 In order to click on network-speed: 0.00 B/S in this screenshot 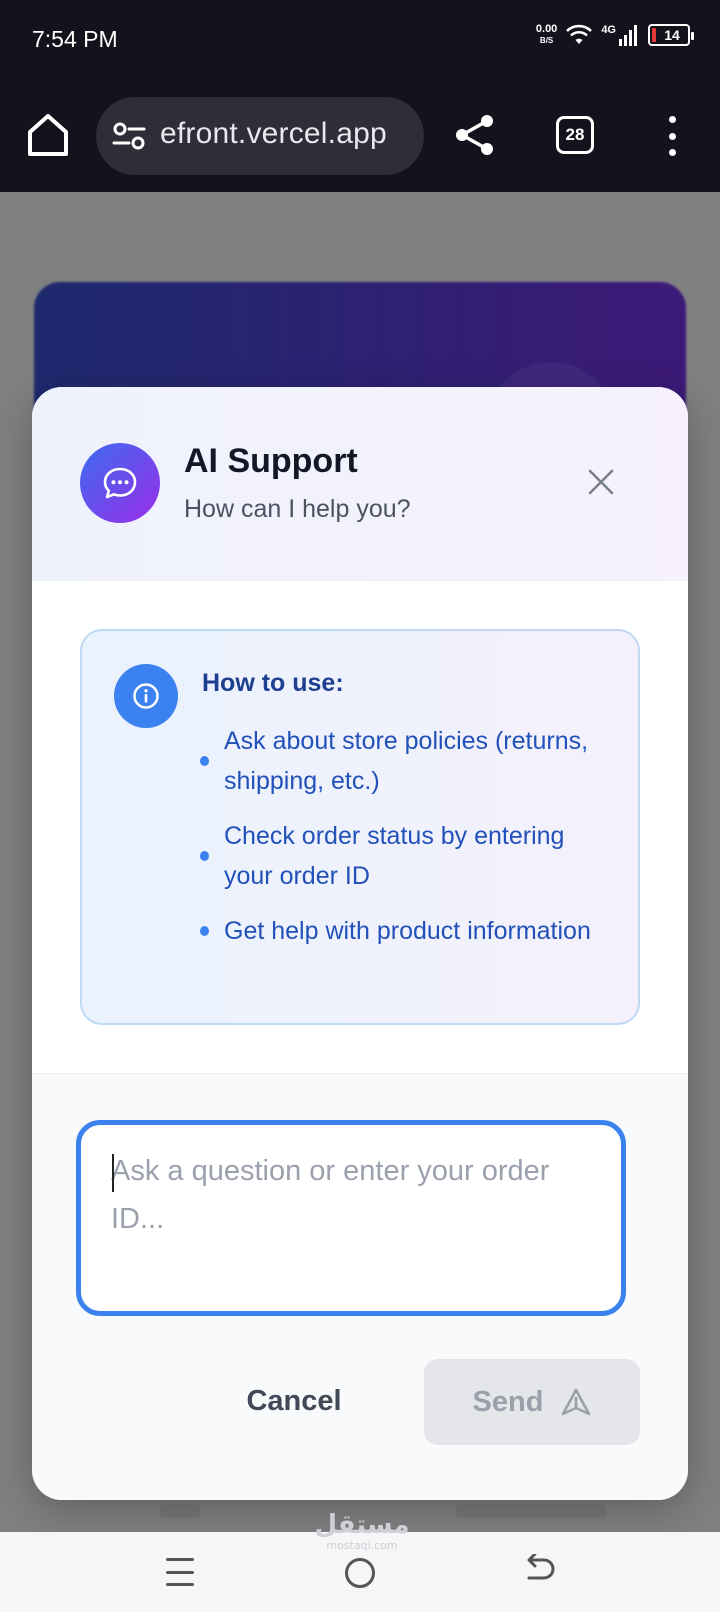, I will do `click(546, 34)`.